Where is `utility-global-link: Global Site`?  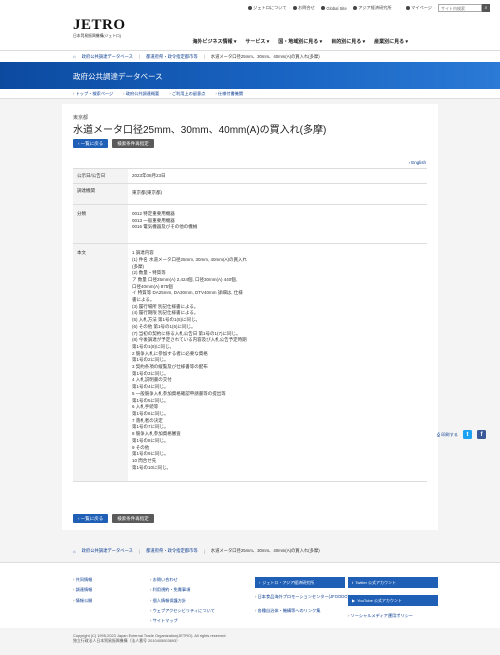
utility-global-link: Global Site is located at coordinates (333, 8).